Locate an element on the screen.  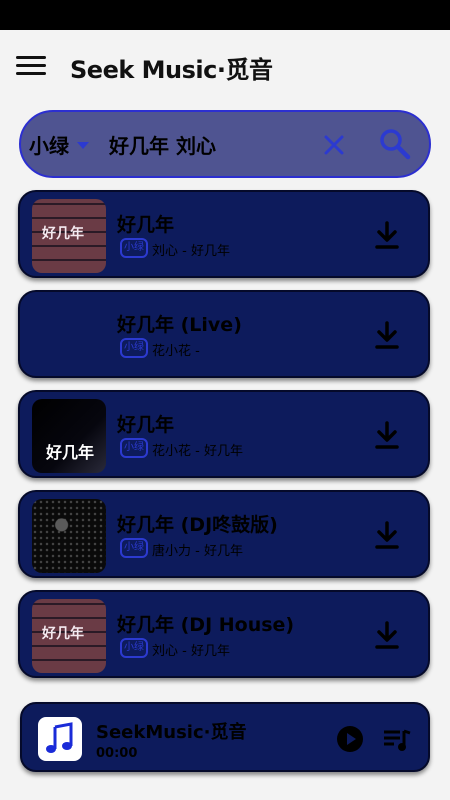
song-title: 好几年 (DJ咚鼓版) is located at coordinates (197, 525).